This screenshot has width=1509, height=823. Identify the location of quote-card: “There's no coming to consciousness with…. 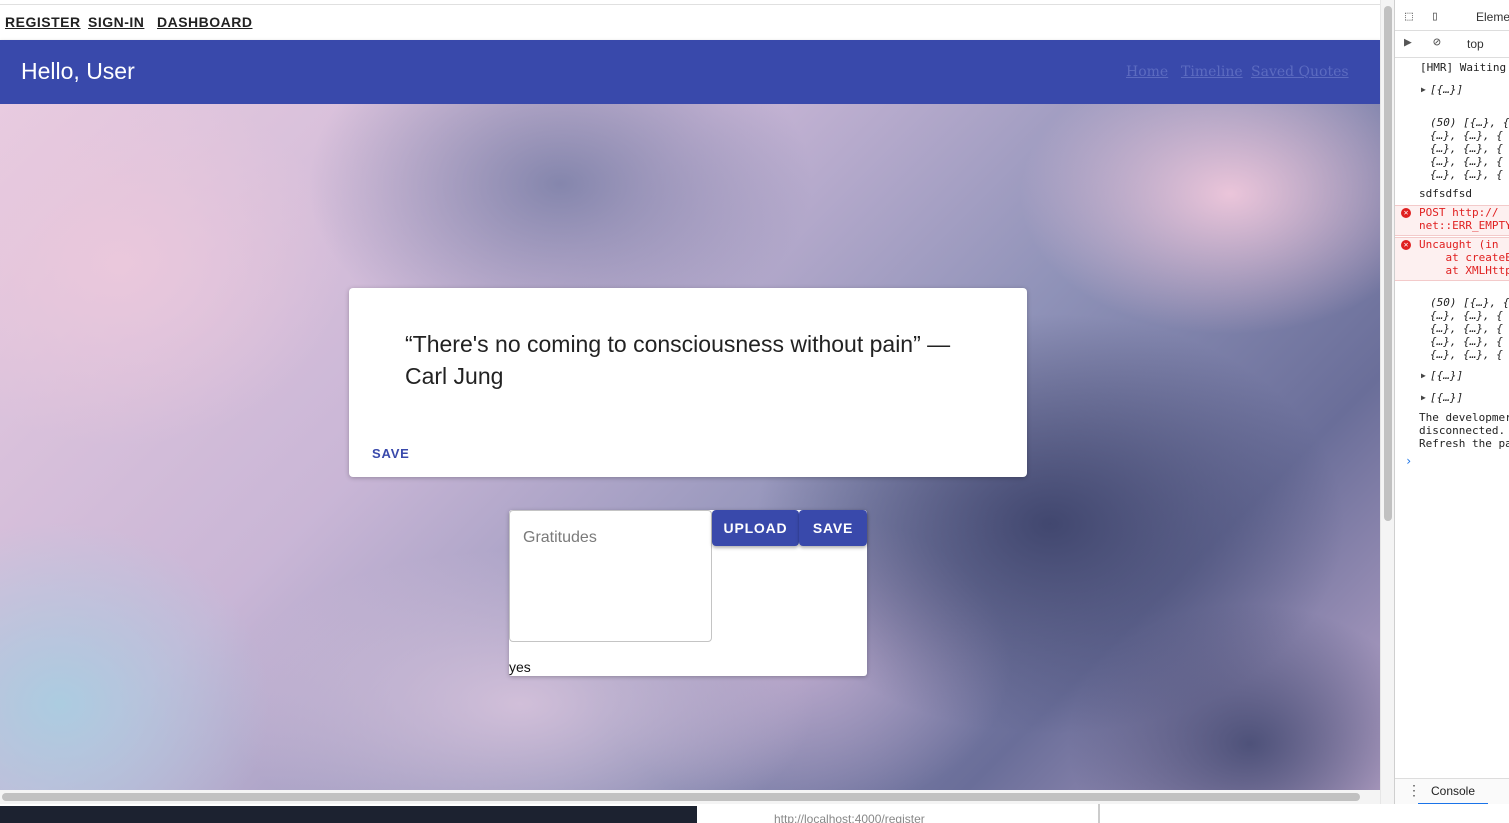
(688, 382).